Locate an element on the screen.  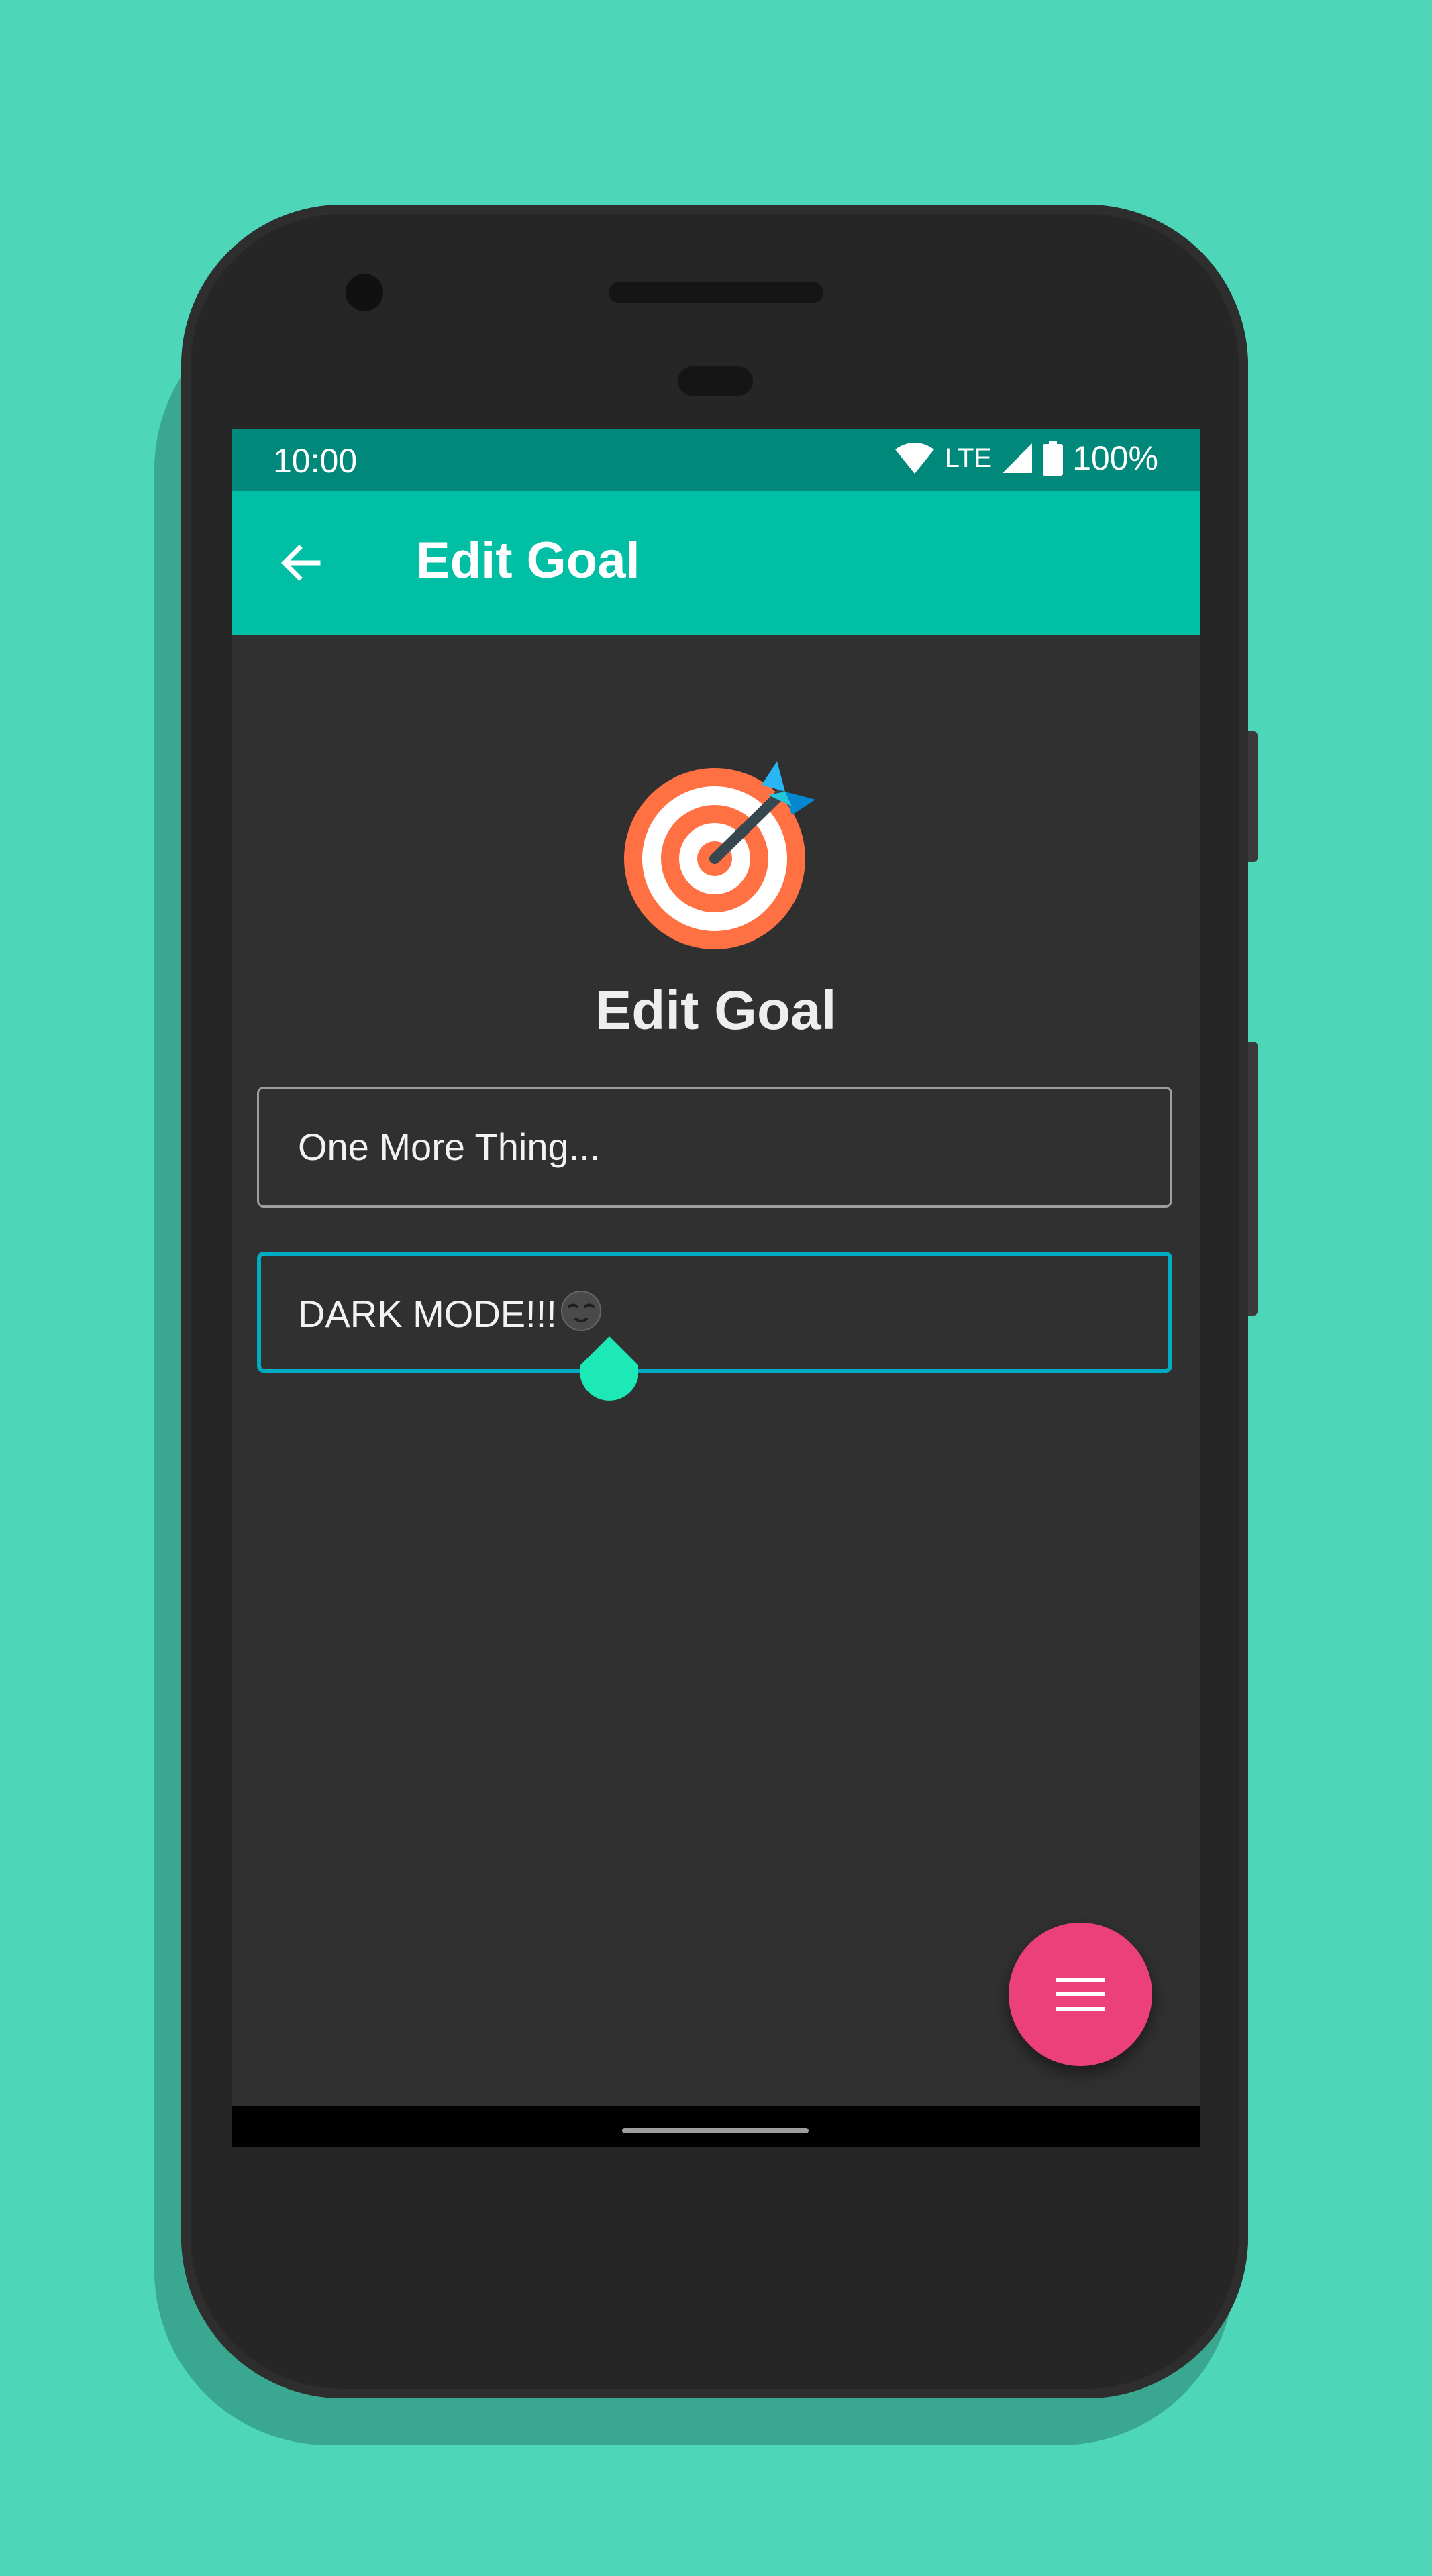
home-gesture-pill is located at coordinates (715, 2130).